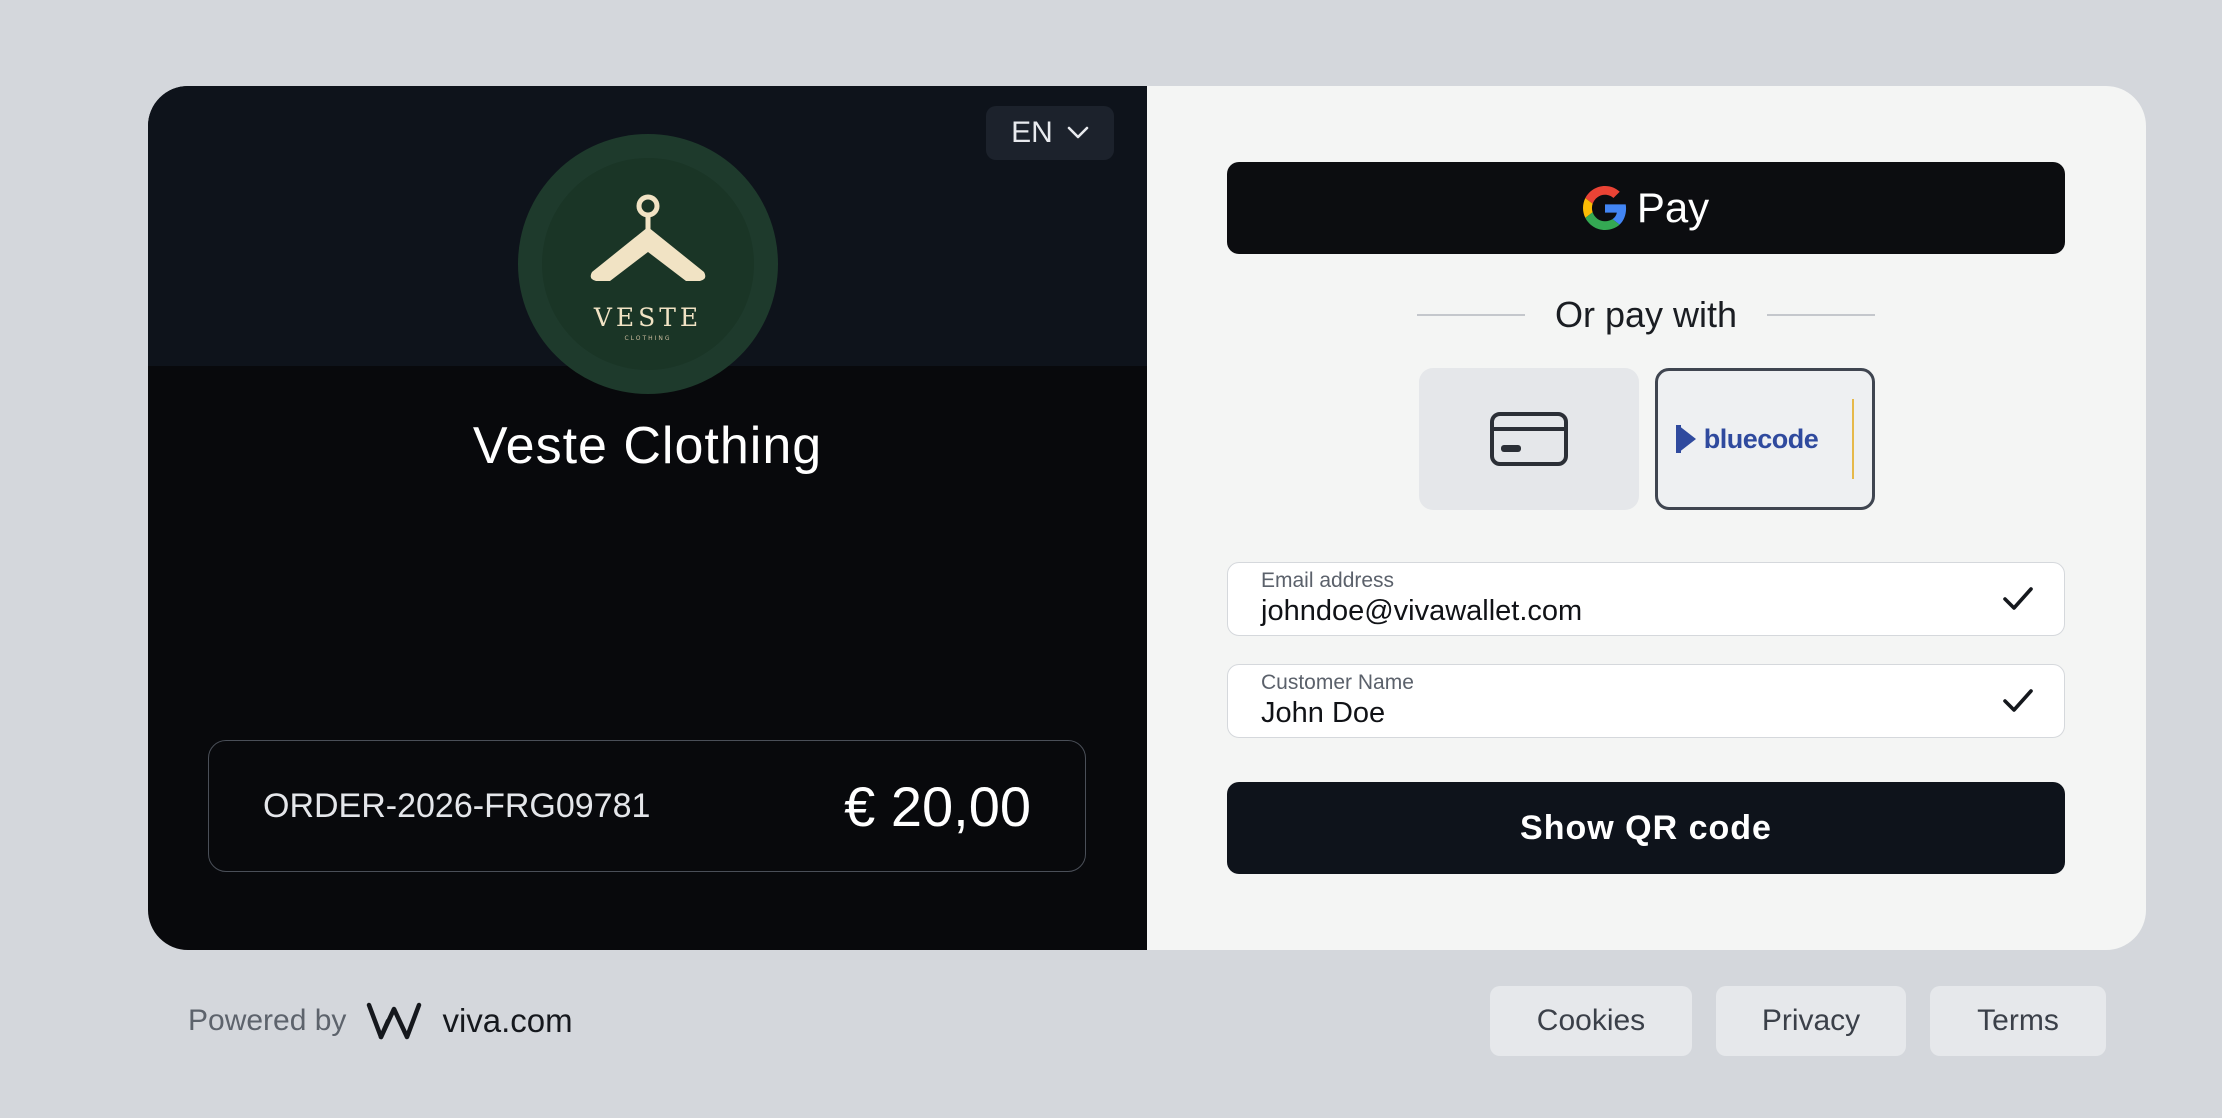 The width and height of the screenshot is (2222, 1118). What do you see at coordinates (1811, 1021) in the screenshot?
I see `privacy-link: Privacy` at bounding box center [1811, 1021].